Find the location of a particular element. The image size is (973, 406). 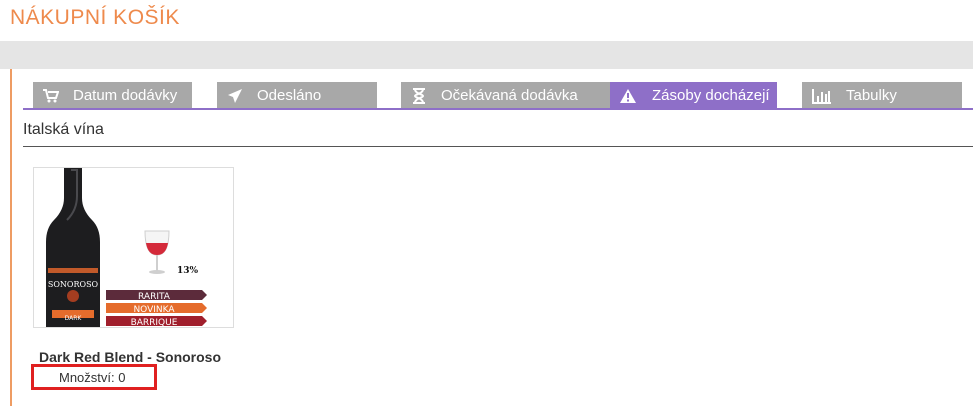

bar-chart-icon is located at coordinates (822, 96).